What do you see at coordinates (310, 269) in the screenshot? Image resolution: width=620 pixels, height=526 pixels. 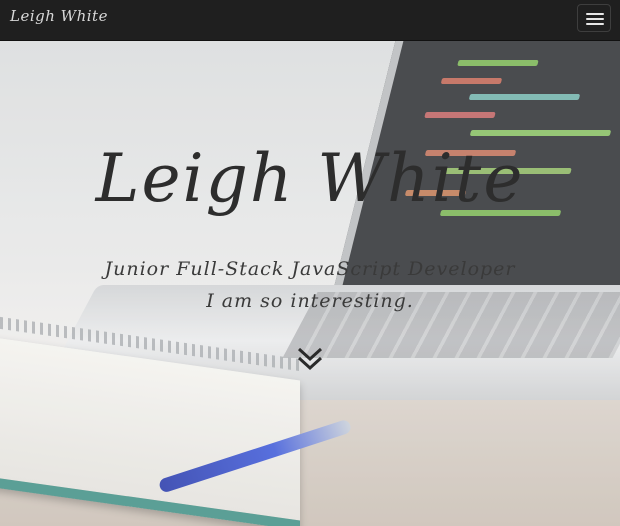 I see `hero-subtitle: Junior Full-Stack JavaScript Developer` at bounding box center [310, 269].